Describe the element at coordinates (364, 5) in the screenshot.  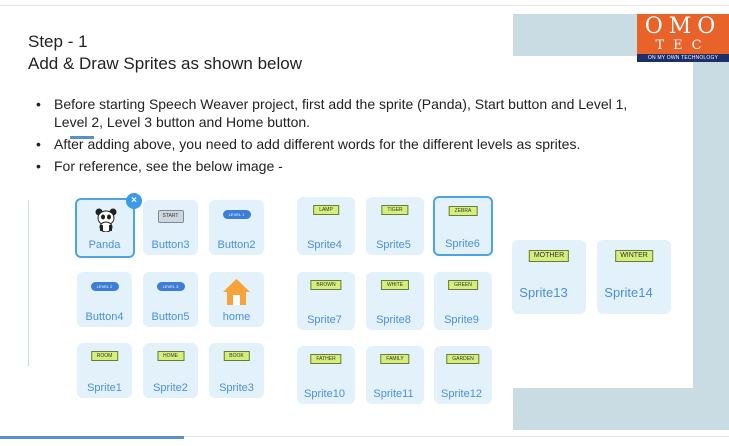
I see `top-divider` at that location.